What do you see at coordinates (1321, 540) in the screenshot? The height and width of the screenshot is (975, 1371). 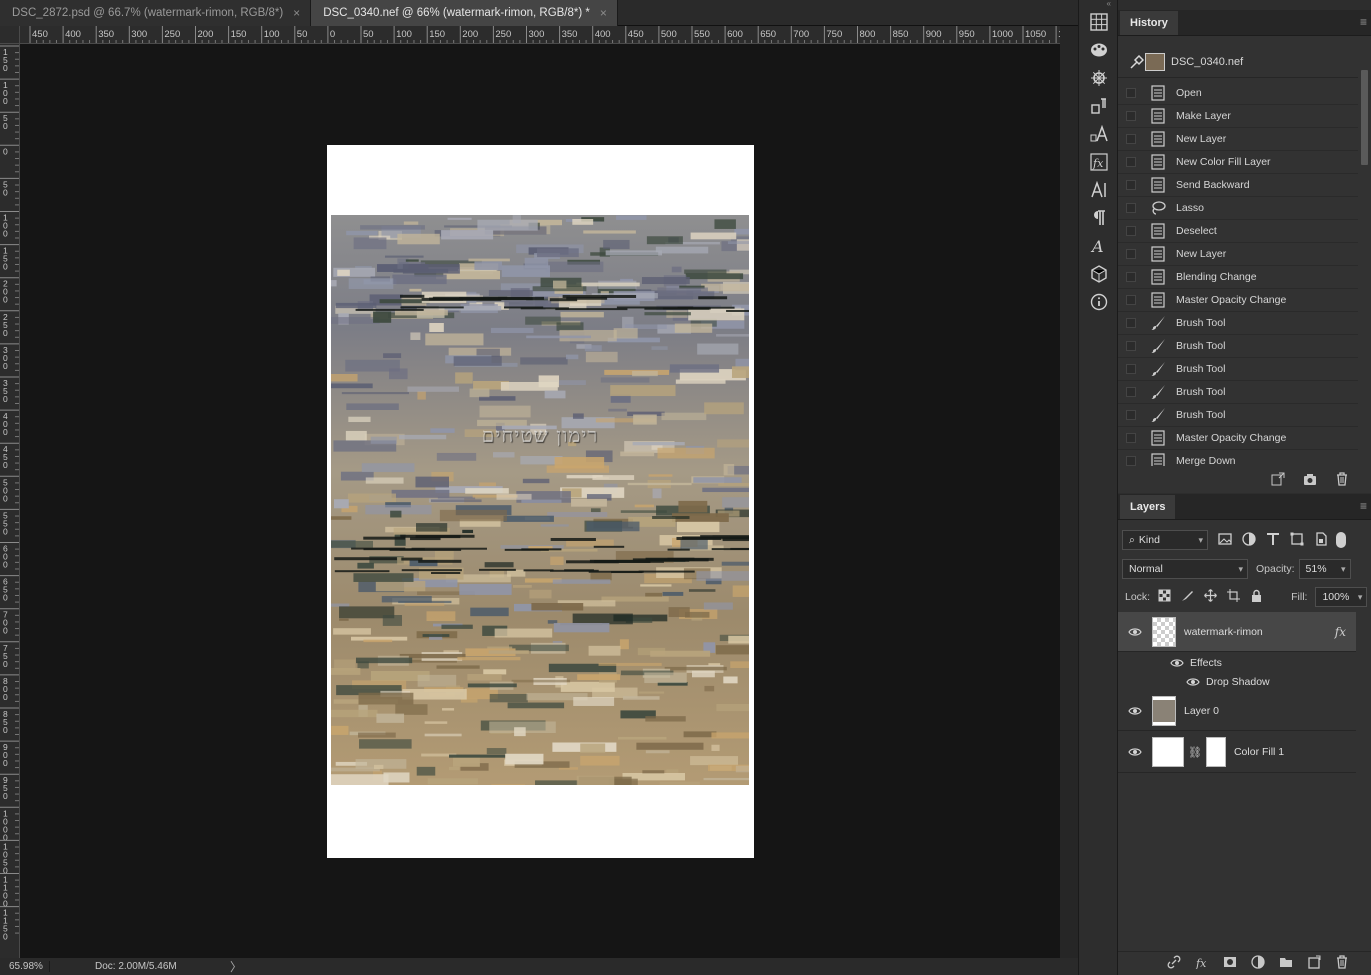 I see `smart-object-filter-icon` at bounding box center [1321, 540].